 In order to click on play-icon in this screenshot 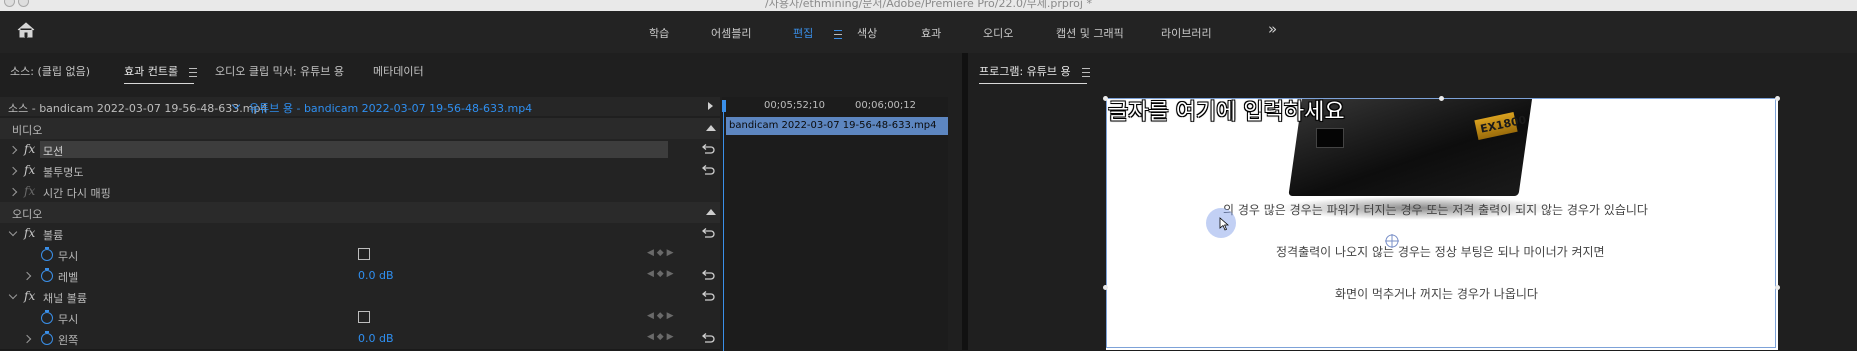, I will do `click(710, 106)`.